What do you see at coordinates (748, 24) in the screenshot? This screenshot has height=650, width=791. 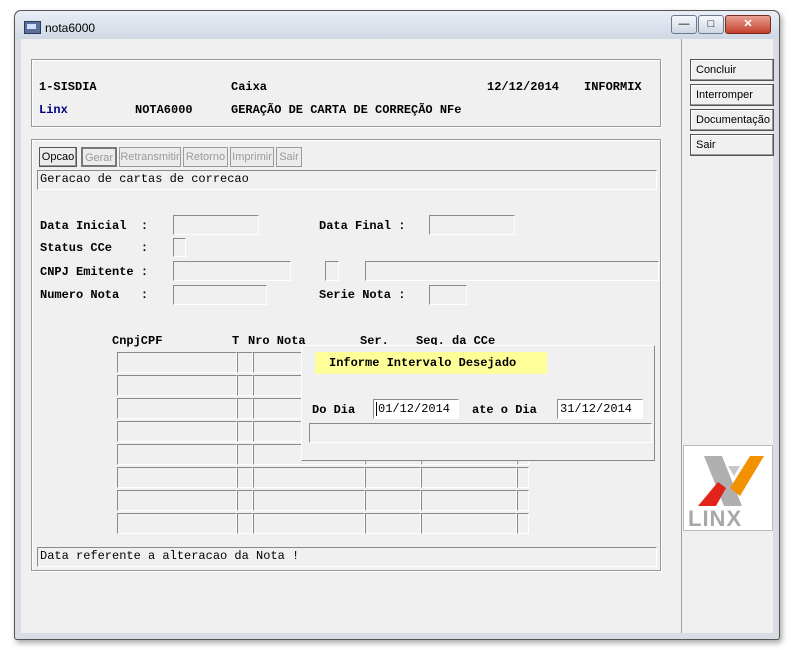 I see `close-button: ✕` at bounding box center [748, 24].